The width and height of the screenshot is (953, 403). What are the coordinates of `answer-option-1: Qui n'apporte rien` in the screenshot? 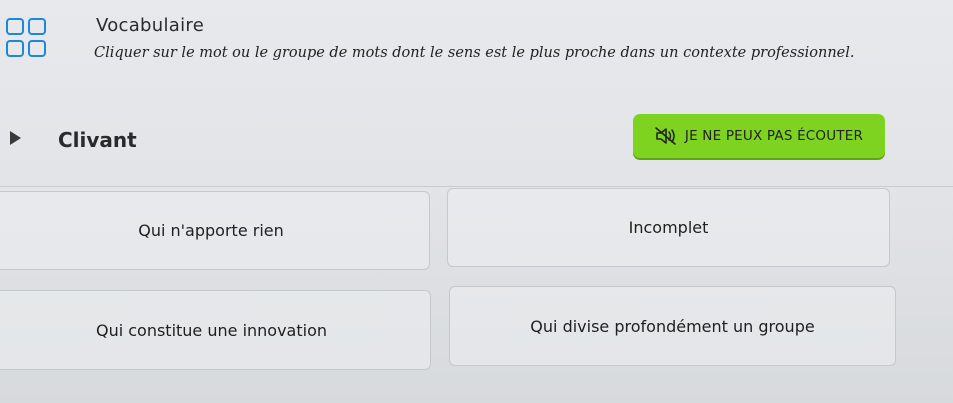 It's located at (215, 230).